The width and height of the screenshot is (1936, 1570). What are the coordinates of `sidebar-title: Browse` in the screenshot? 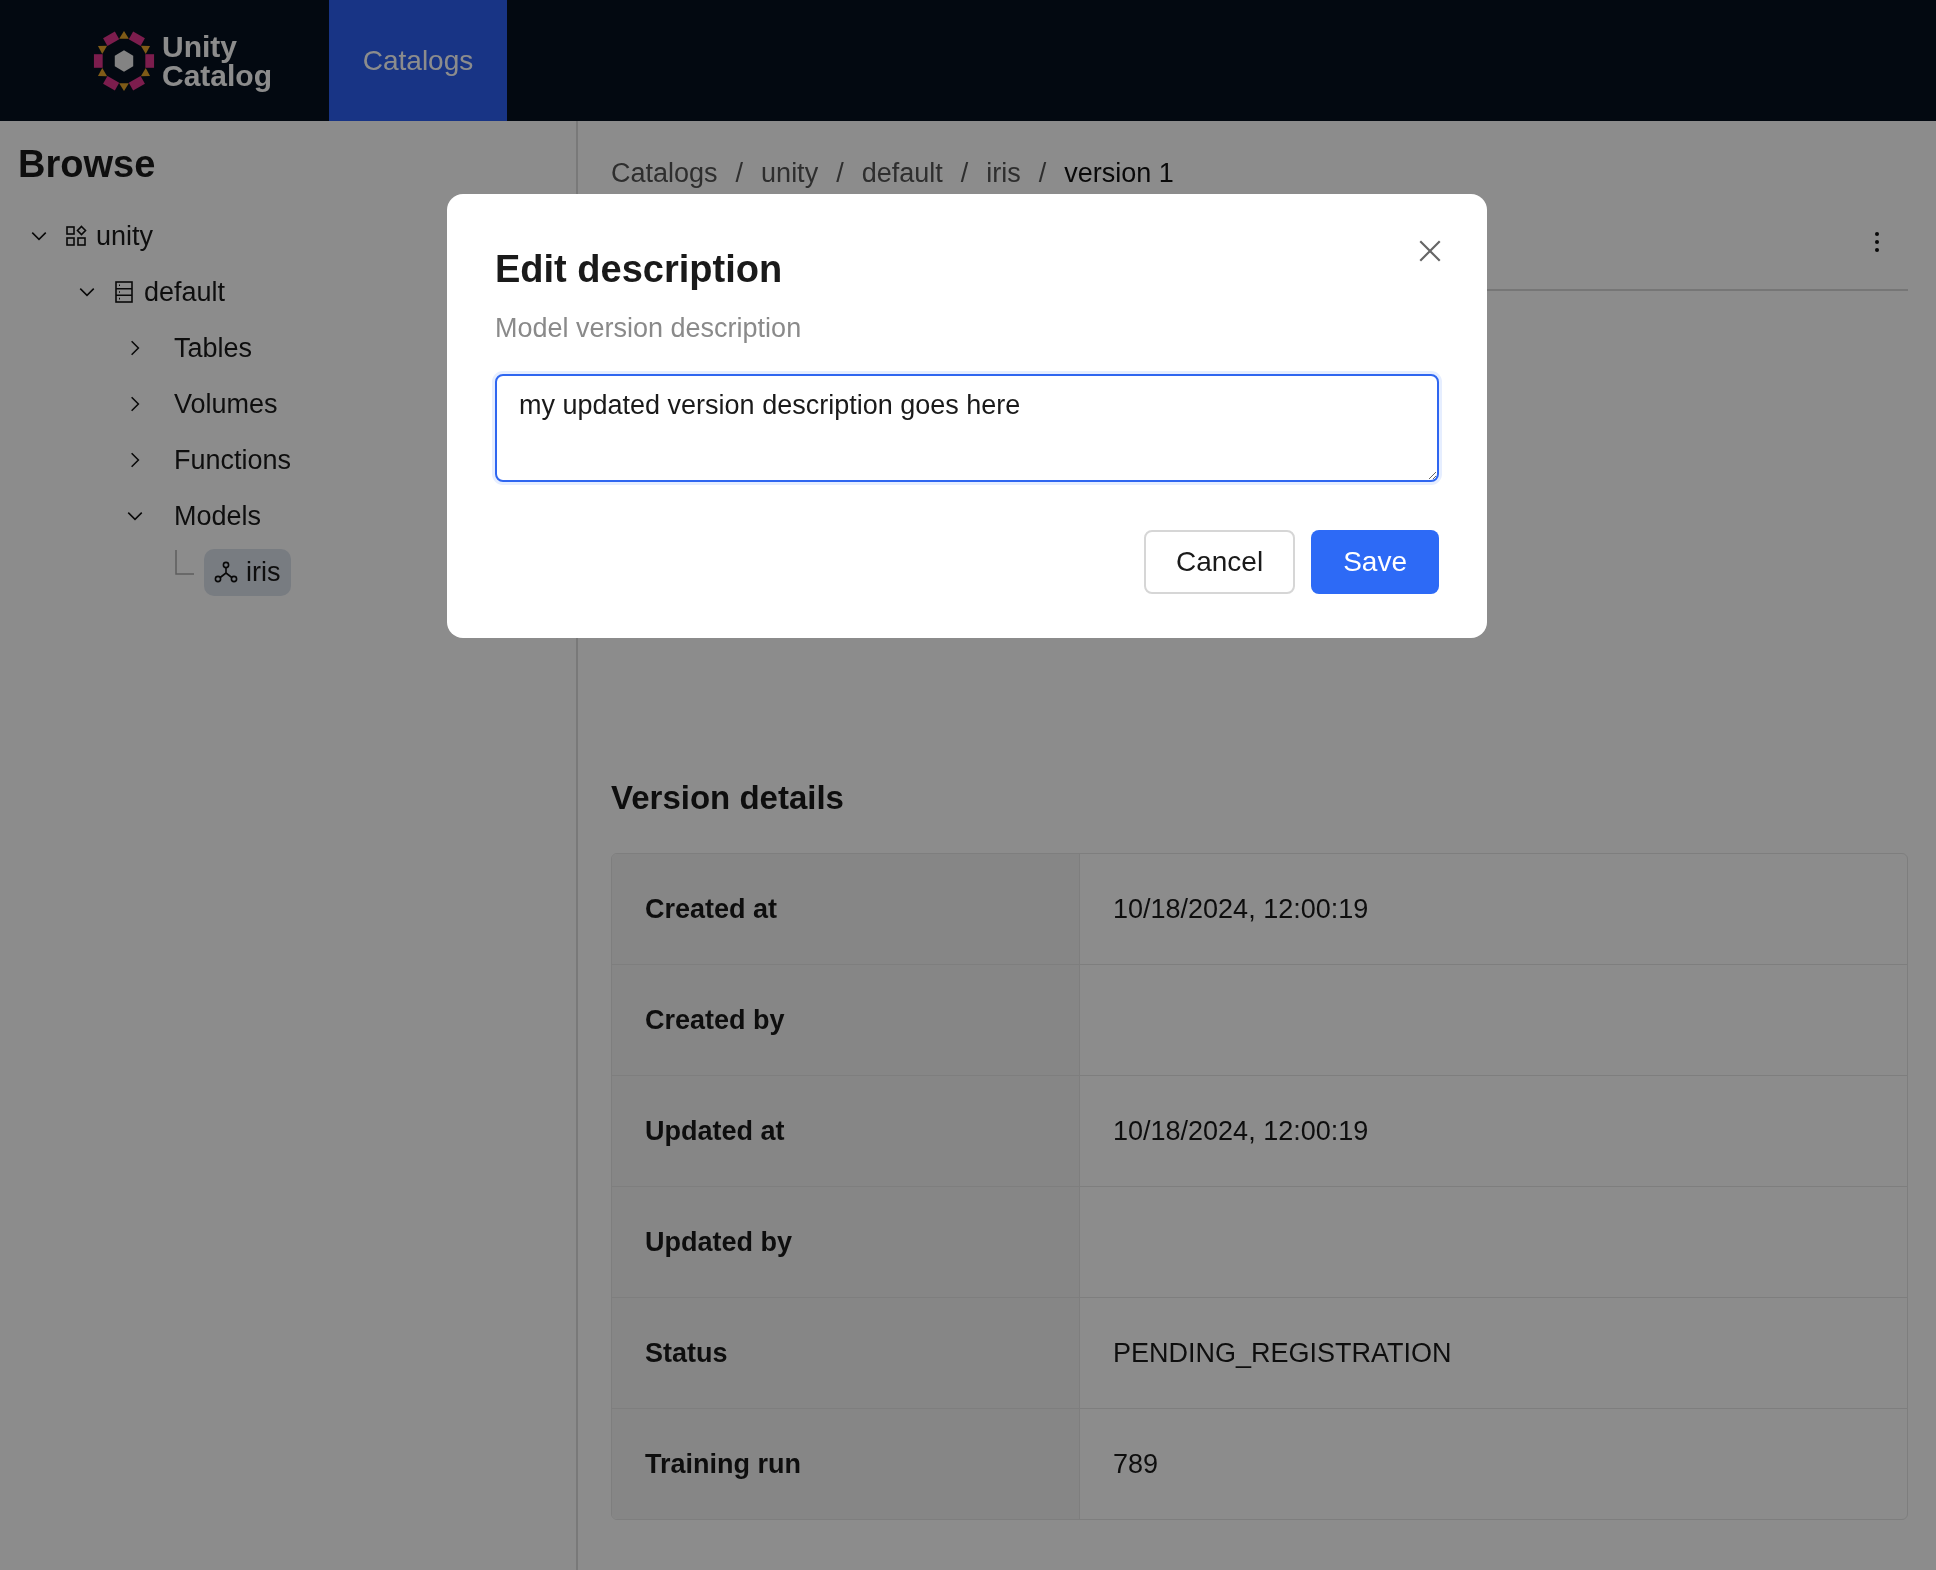 It's located at (87, 164).